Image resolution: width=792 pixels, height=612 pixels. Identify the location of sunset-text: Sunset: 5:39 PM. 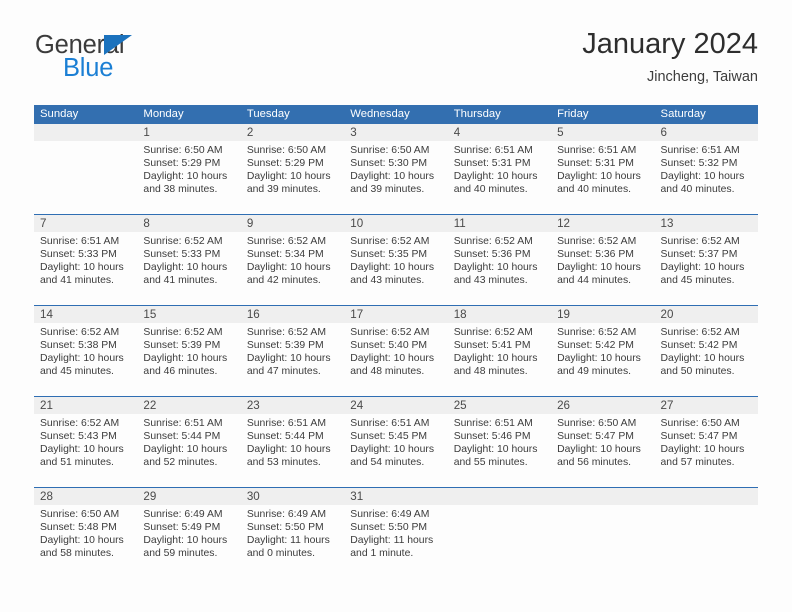
(285, 346).